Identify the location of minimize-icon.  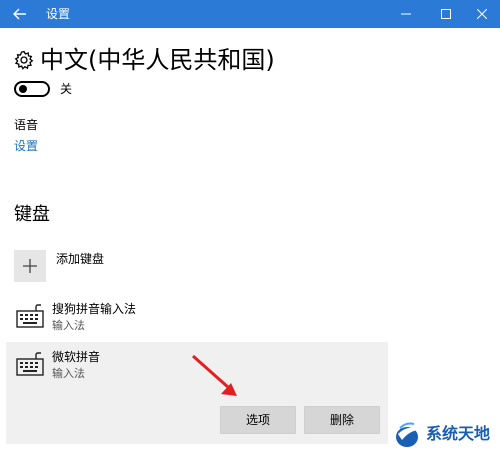
(406, 14).